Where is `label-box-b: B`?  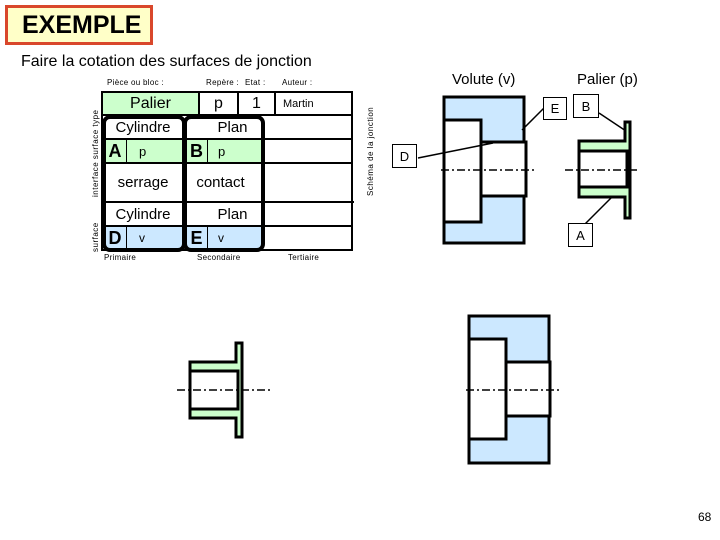
label-box-b: B is located at coordinates (586, 106).